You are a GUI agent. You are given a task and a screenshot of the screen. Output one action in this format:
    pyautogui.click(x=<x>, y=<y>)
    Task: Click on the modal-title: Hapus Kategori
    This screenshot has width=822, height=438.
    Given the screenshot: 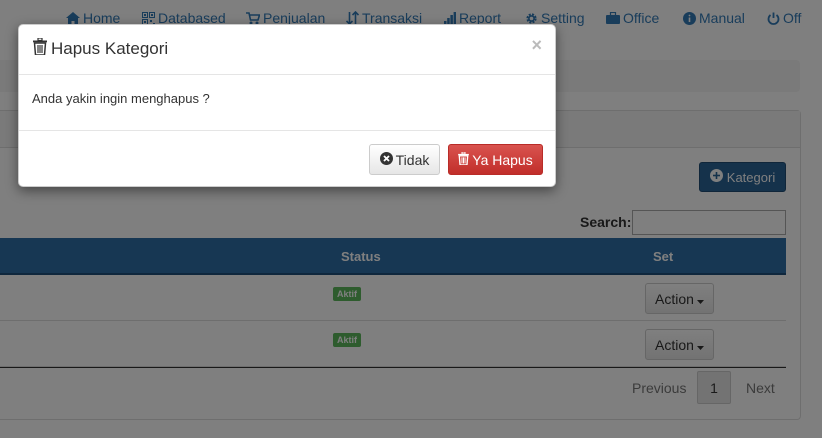 What is the action you would take?
    pyautogui.click(x=101, y=48)
    